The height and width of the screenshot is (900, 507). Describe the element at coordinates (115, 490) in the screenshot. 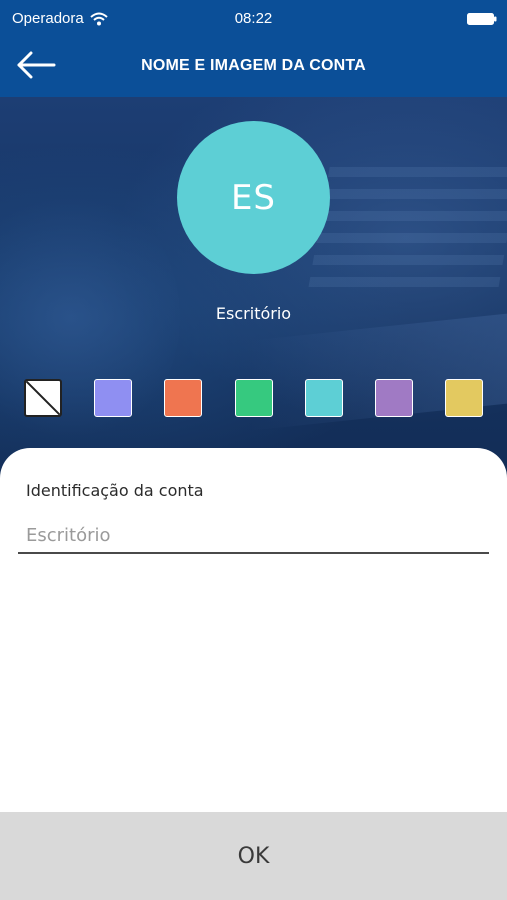

I see `account-id-label: Identificação da conta` at that location.